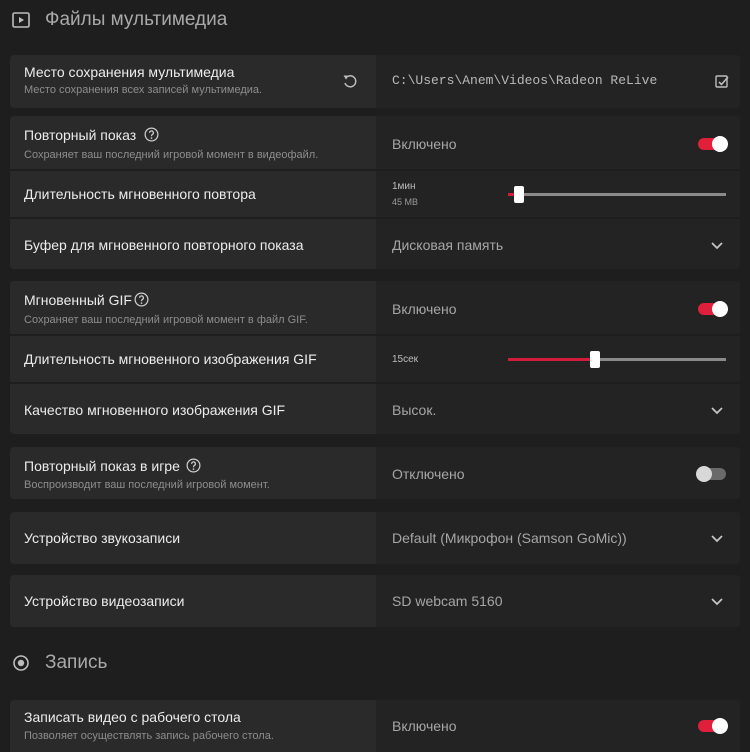  Describe the element at coordinates (21, 20) in the screenshot. I see `play-icon` at that location.